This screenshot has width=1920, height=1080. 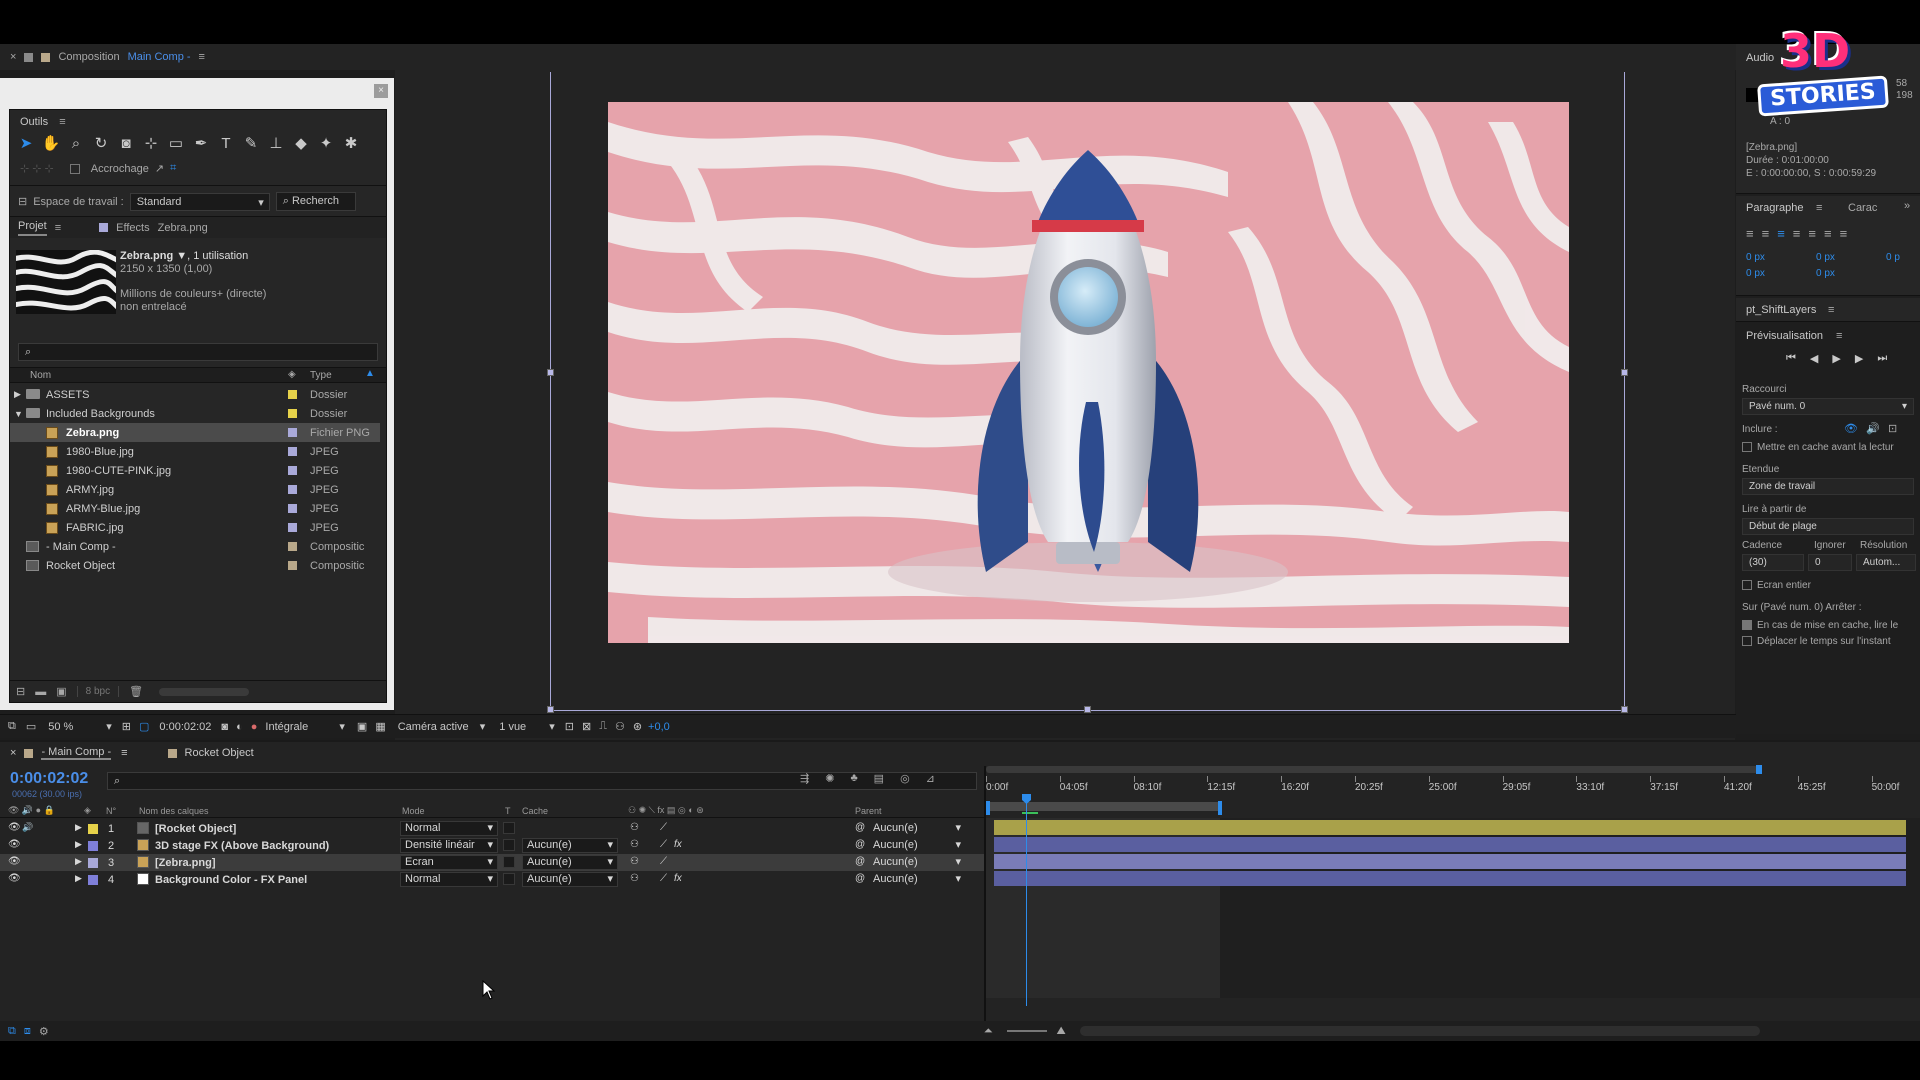 I want to click on brush-tool-icon: ✎, so click(x=251, y=144).